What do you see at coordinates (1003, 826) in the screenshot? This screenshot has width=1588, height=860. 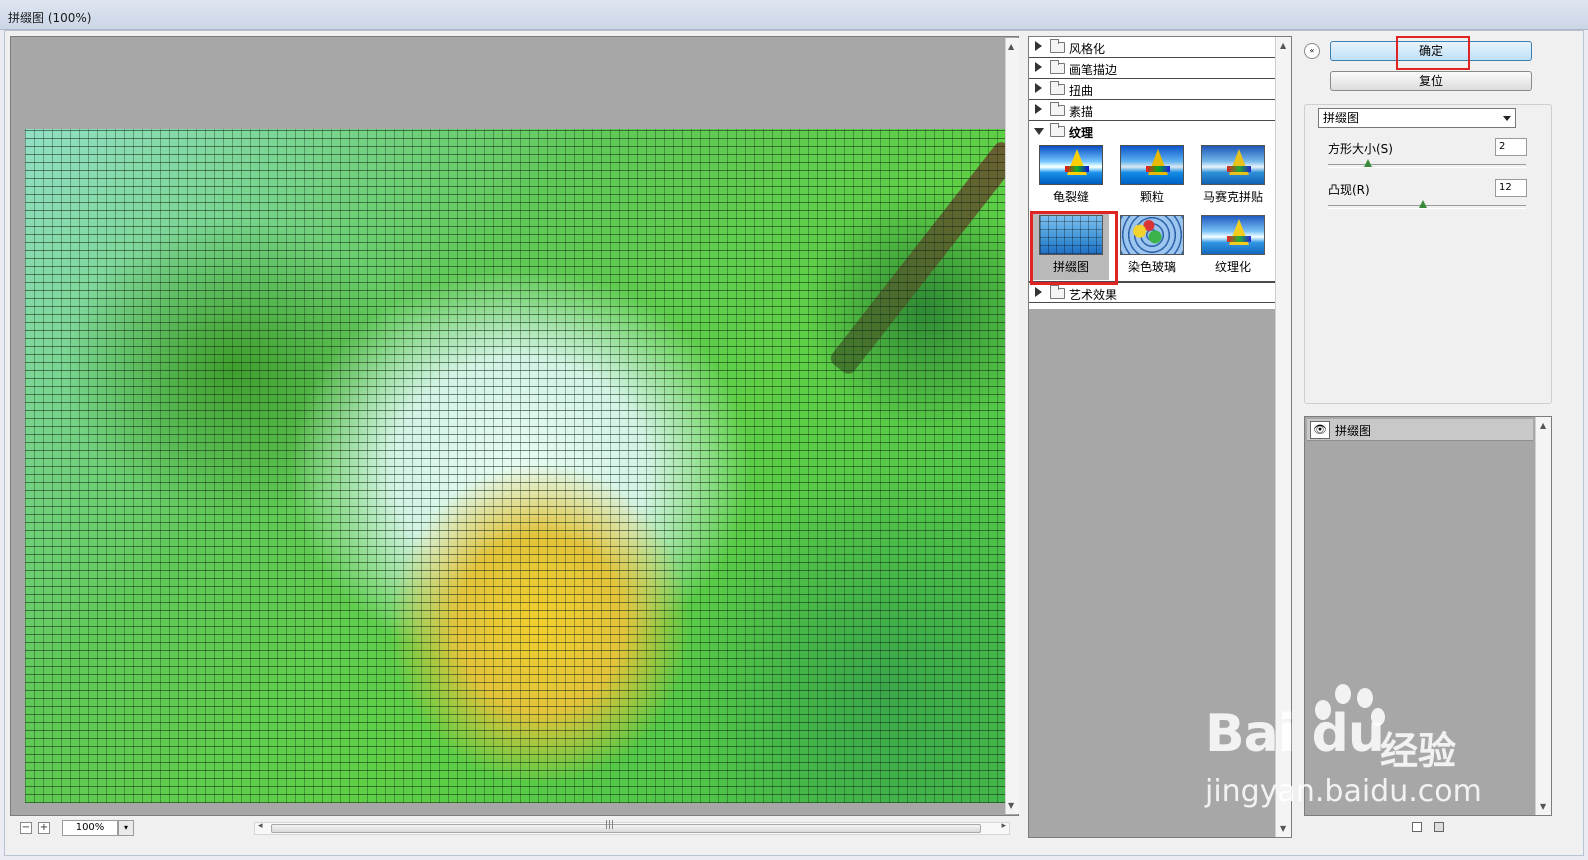 I see `scroll-right-icon: ▸` at bounding box center [1003, 826].